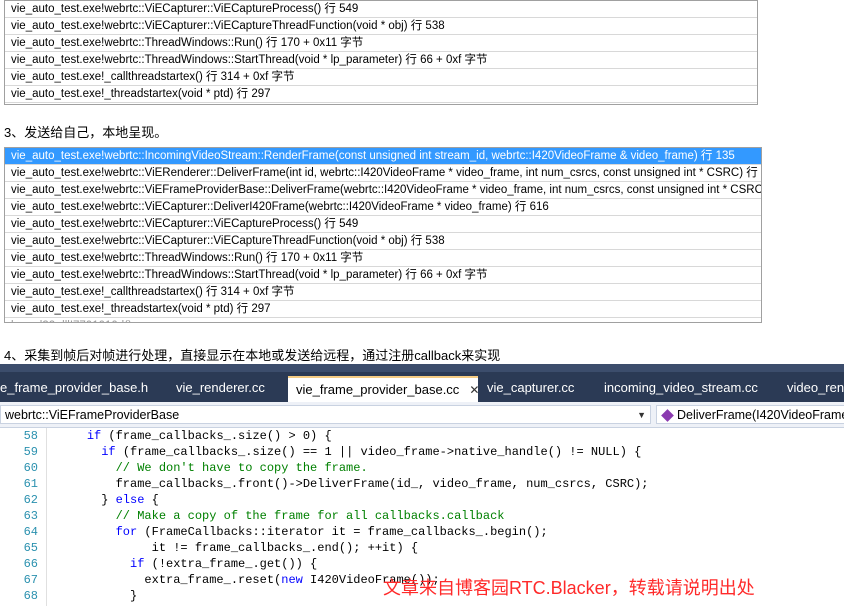 The image size is (844, 606). I want to click on line-number: 64, so click(30, 532).